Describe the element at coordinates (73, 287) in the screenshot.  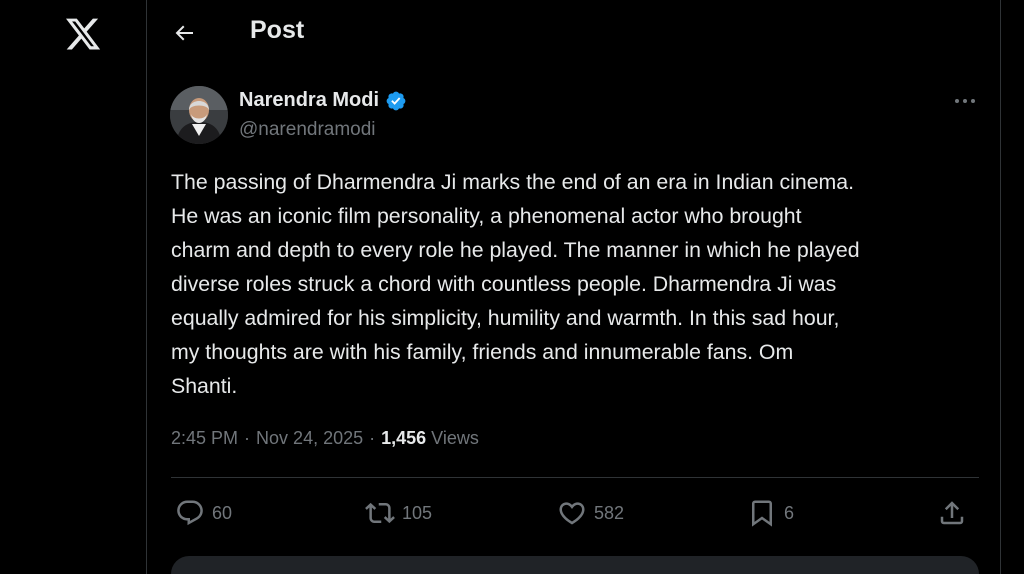
I see `sidebar` at that location.